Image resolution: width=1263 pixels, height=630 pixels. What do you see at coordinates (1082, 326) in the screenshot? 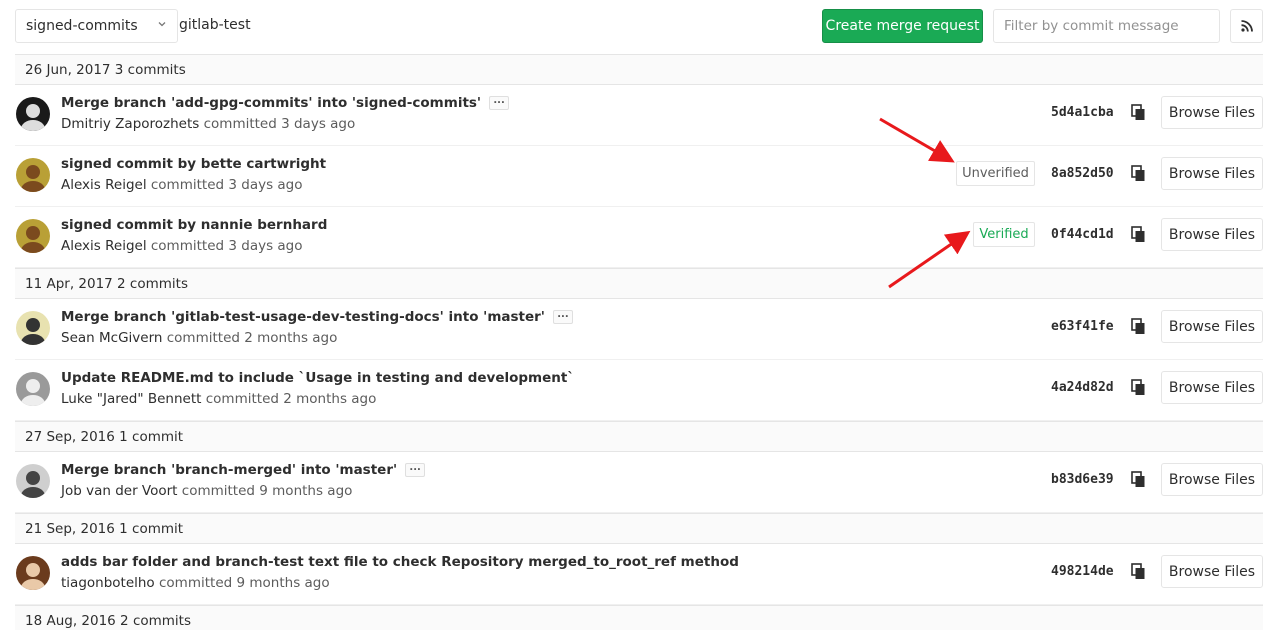
I see `commit-sha: e63f41fe` at bounding box center [1082, 326].